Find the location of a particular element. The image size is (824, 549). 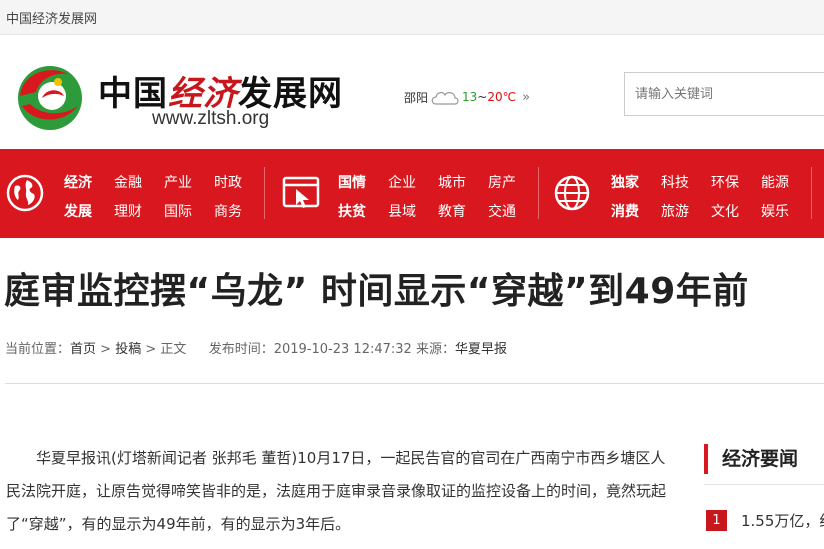

sidebar-divider is located at coordinates (764, 484).